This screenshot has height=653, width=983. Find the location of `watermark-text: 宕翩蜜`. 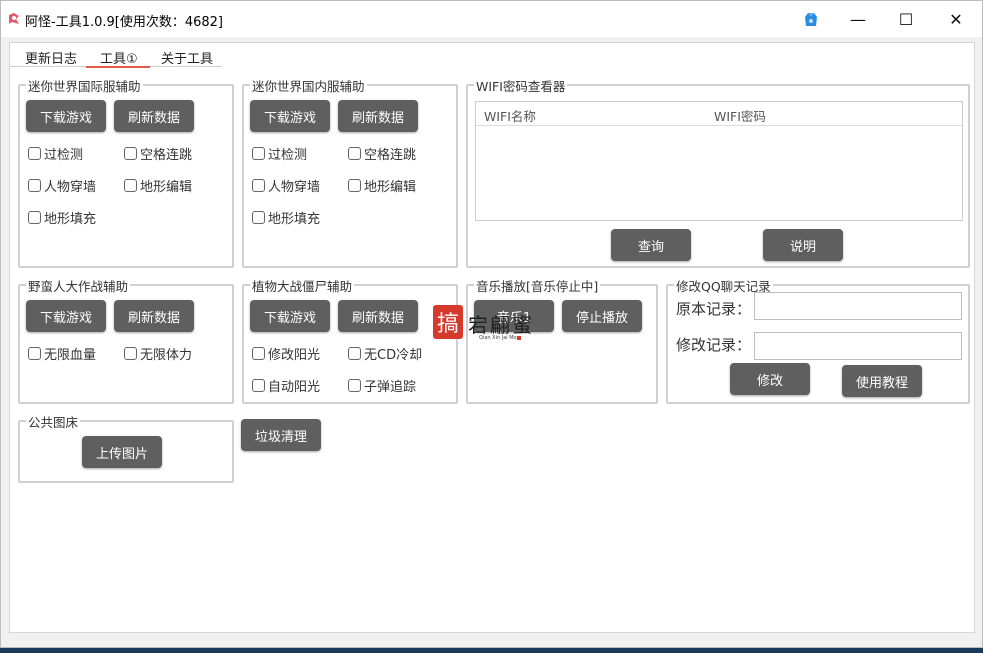

watermark-text: 宕翩蜜 is located at coordinates (501, 325).